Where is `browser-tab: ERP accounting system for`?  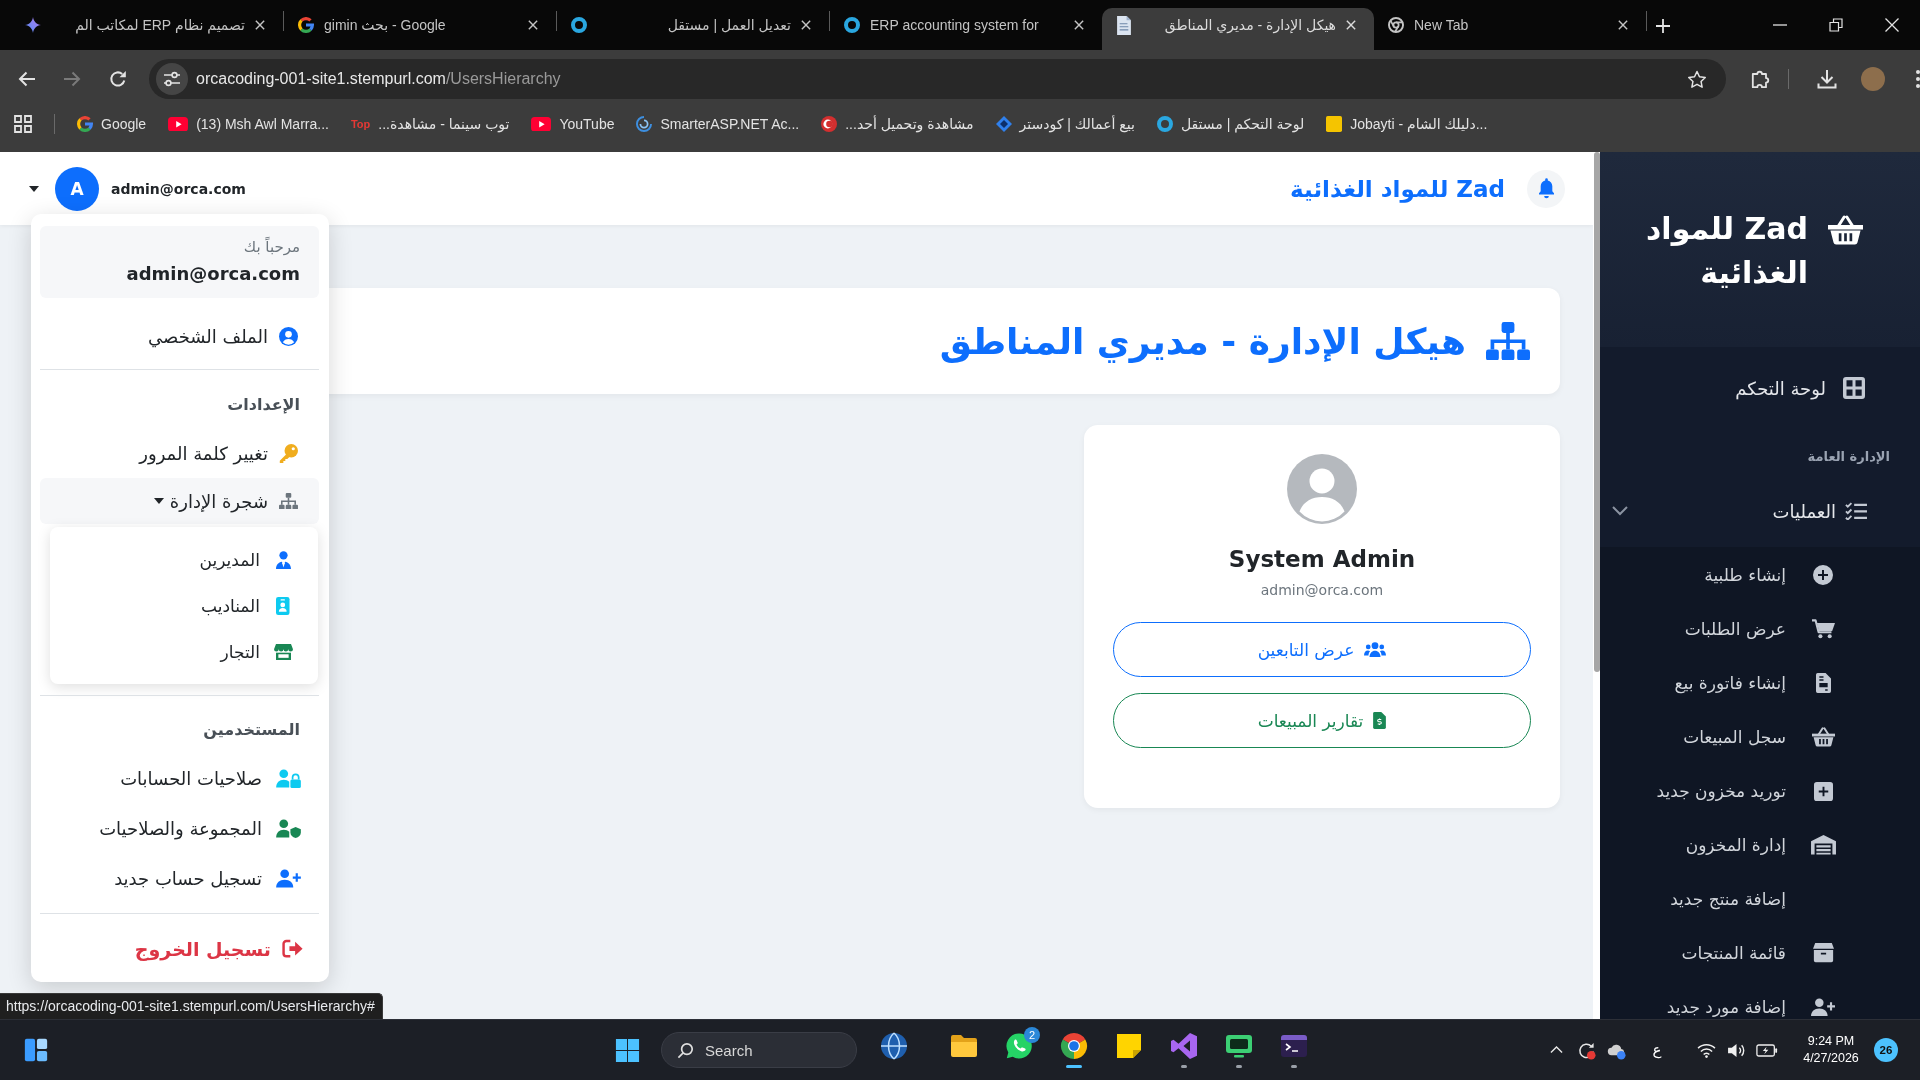 browser-tab: ERP accounting system for is located at coordinates (966, 29).